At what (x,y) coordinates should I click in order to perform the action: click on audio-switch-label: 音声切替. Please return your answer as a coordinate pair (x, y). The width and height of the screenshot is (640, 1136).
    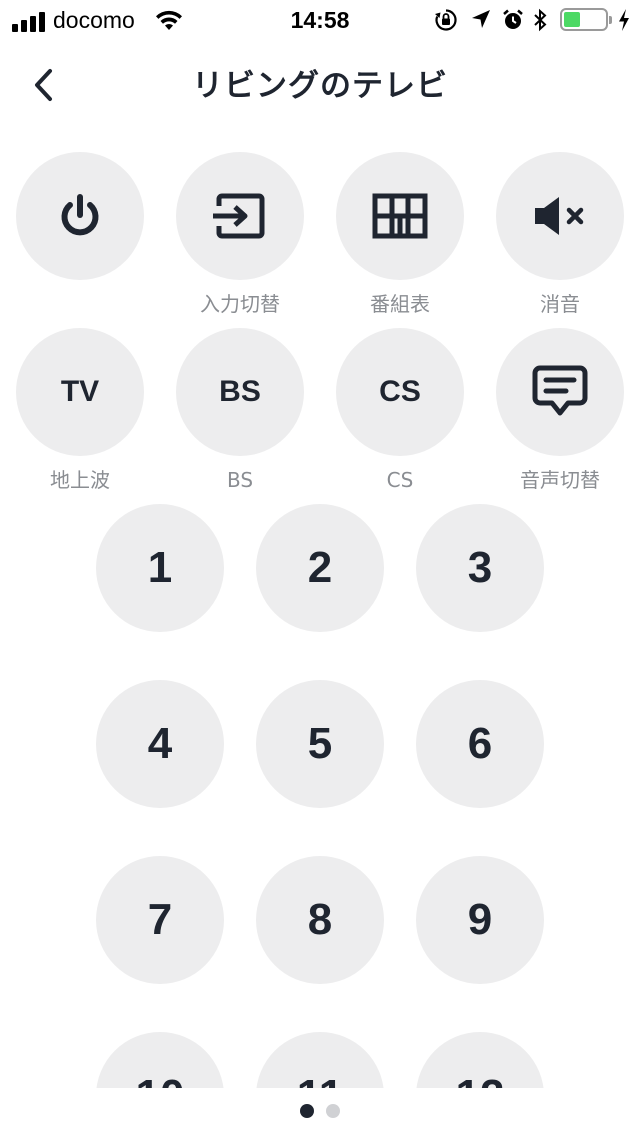
    Looking at the image, I should click on (560, 480).